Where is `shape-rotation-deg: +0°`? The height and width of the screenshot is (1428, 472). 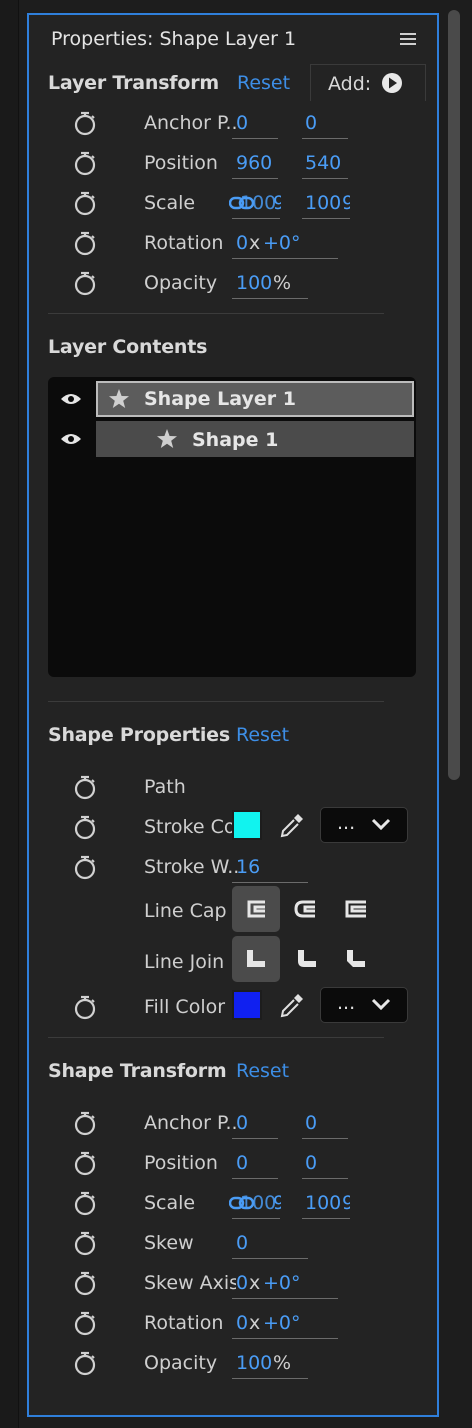
shape-rotation-deg: +0° is located at coordinates (282, 1323).